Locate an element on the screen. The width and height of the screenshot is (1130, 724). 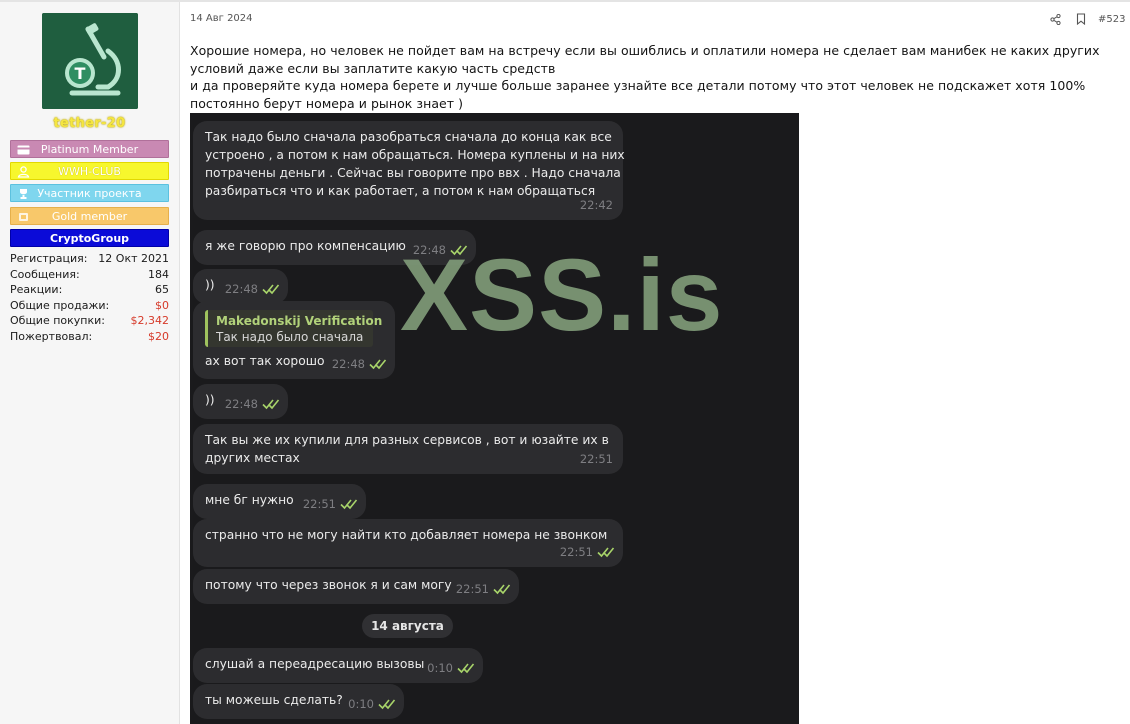
stat-label: Общие продажи: is located at coordinates (60, 305).